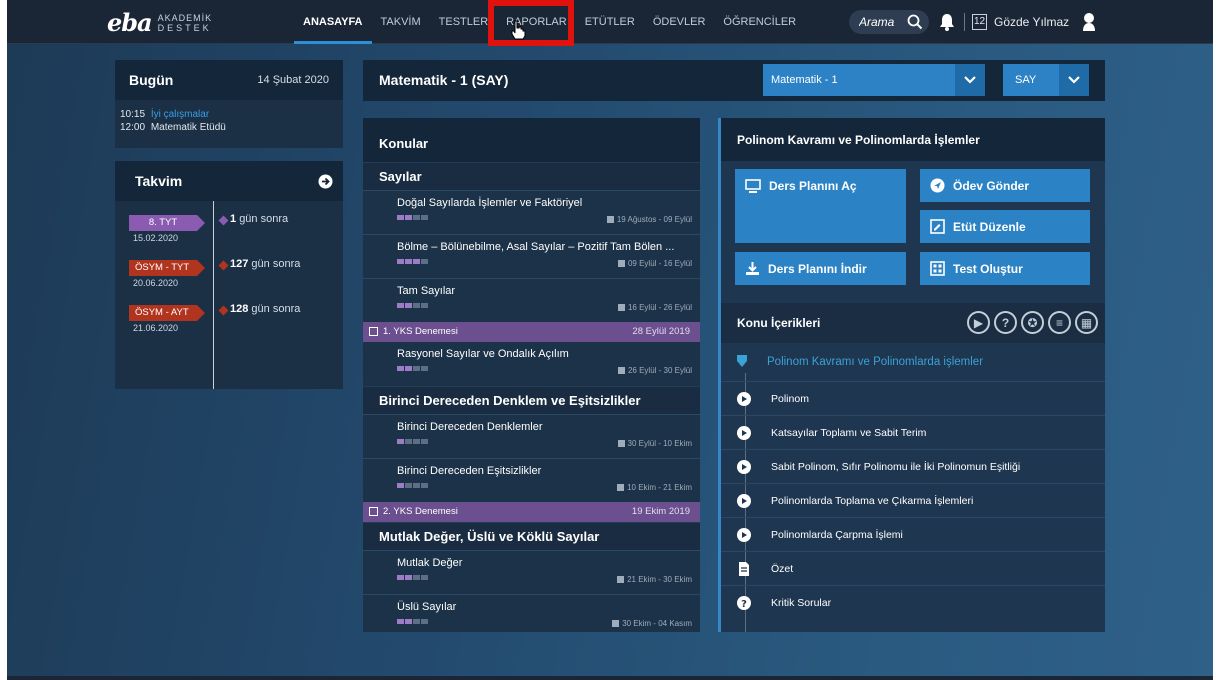 The image size is (1216, 680). I want to click on section-header: Mutlak Değer, Üslü ve Köklü Sayılar, so click(531, 536).